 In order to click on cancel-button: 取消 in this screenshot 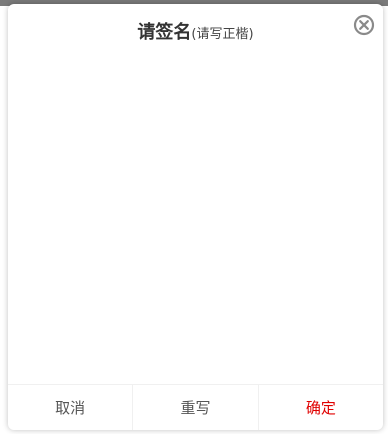, I will do `click(71, 407)`.